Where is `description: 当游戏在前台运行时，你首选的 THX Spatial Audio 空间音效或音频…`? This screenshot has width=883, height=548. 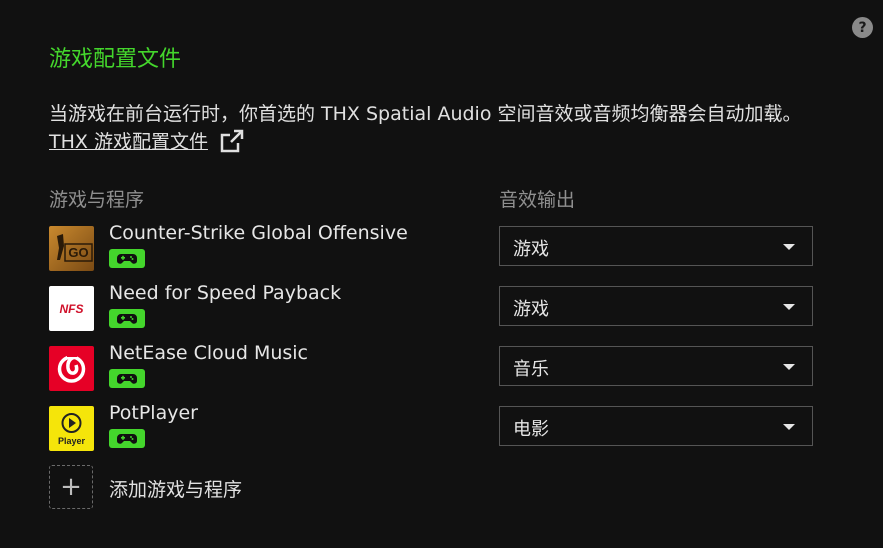
description: 当游戏在前台运行时，你首选的 THX Spatial Audio 空间音效或音频… is located at coordinates (444, 128).